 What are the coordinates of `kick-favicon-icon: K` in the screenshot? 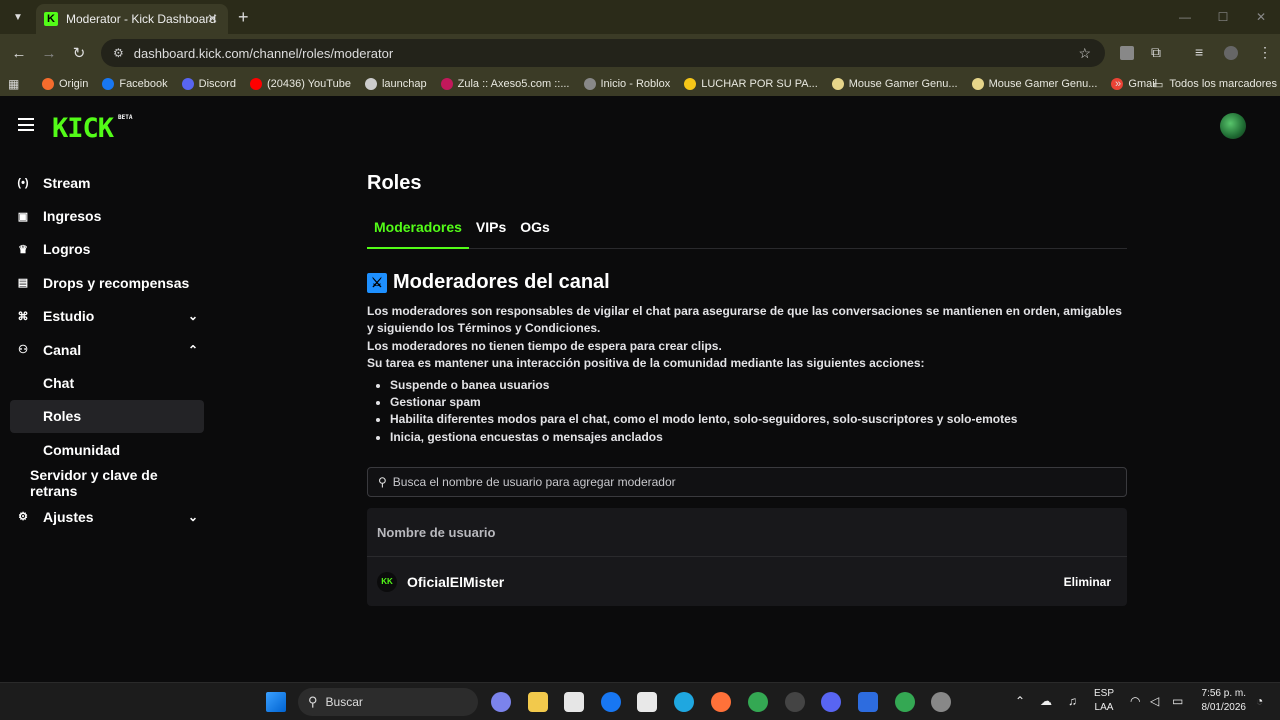 It's located at (51, 19).